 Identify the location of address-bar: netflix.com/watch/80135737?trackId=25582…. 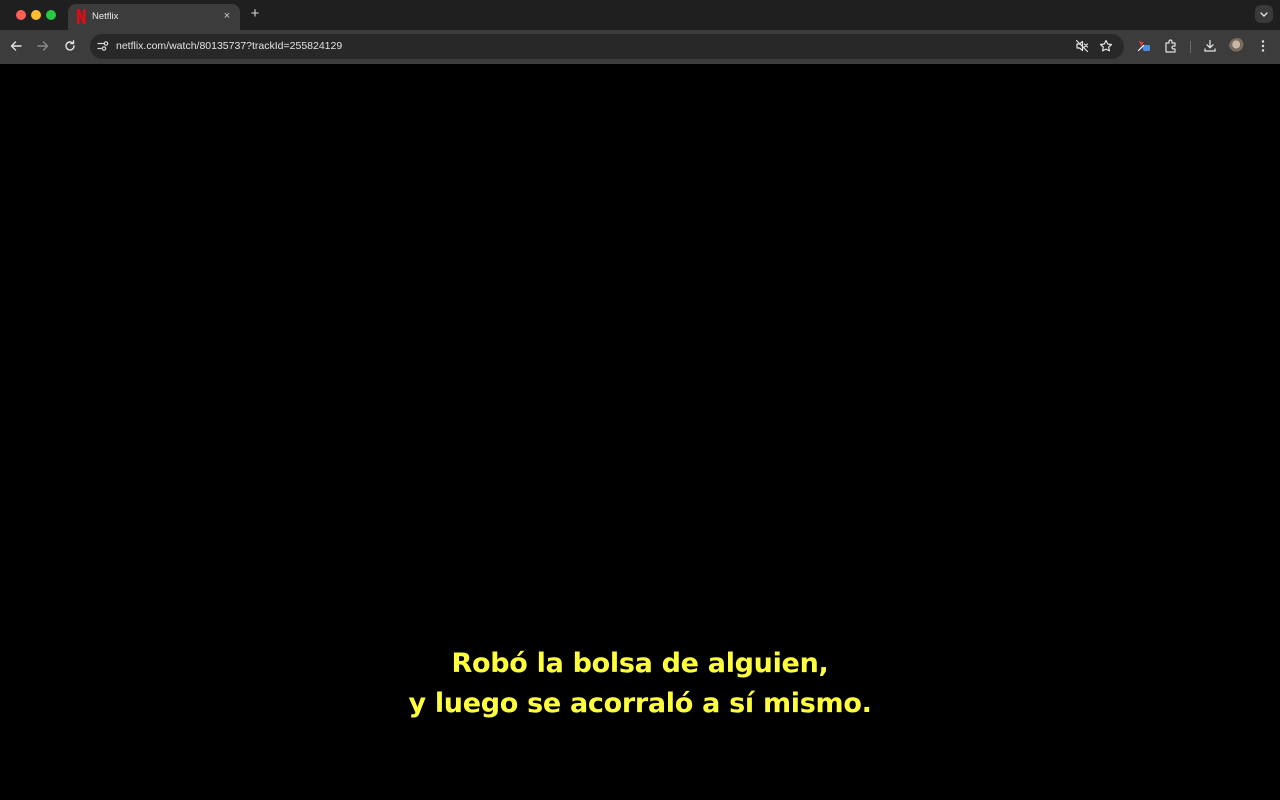
(607, 46).